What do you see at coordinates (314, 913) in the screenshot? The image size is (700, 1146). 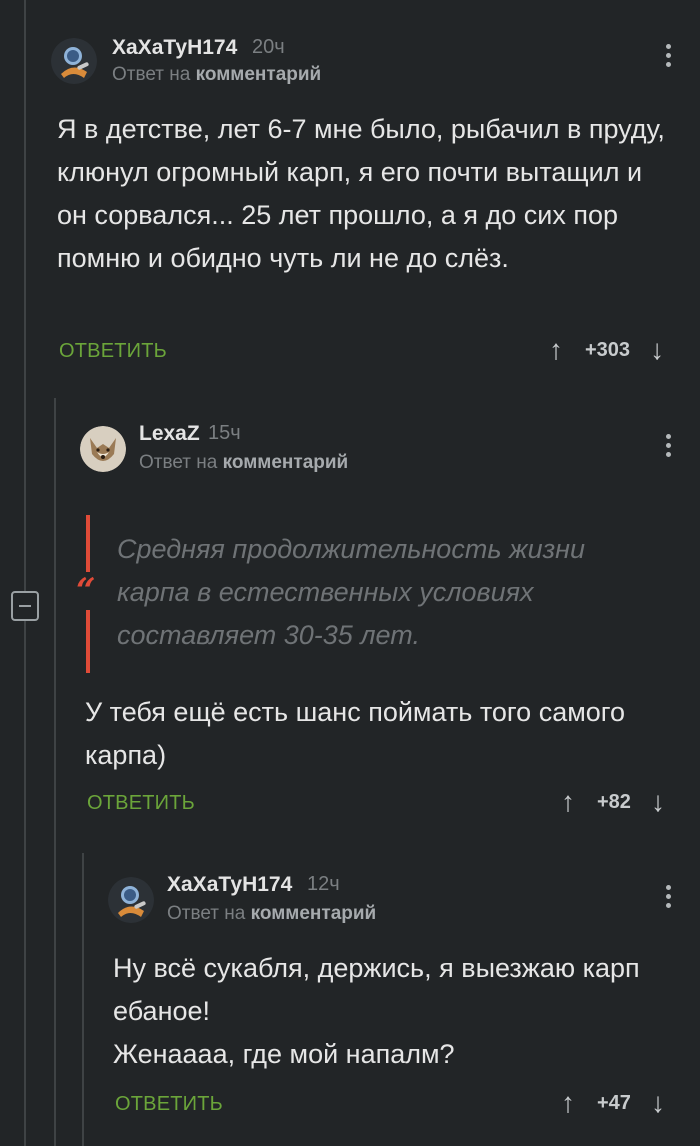 I see `reply-to-target: комментарий` at bounding box center [314, 913].